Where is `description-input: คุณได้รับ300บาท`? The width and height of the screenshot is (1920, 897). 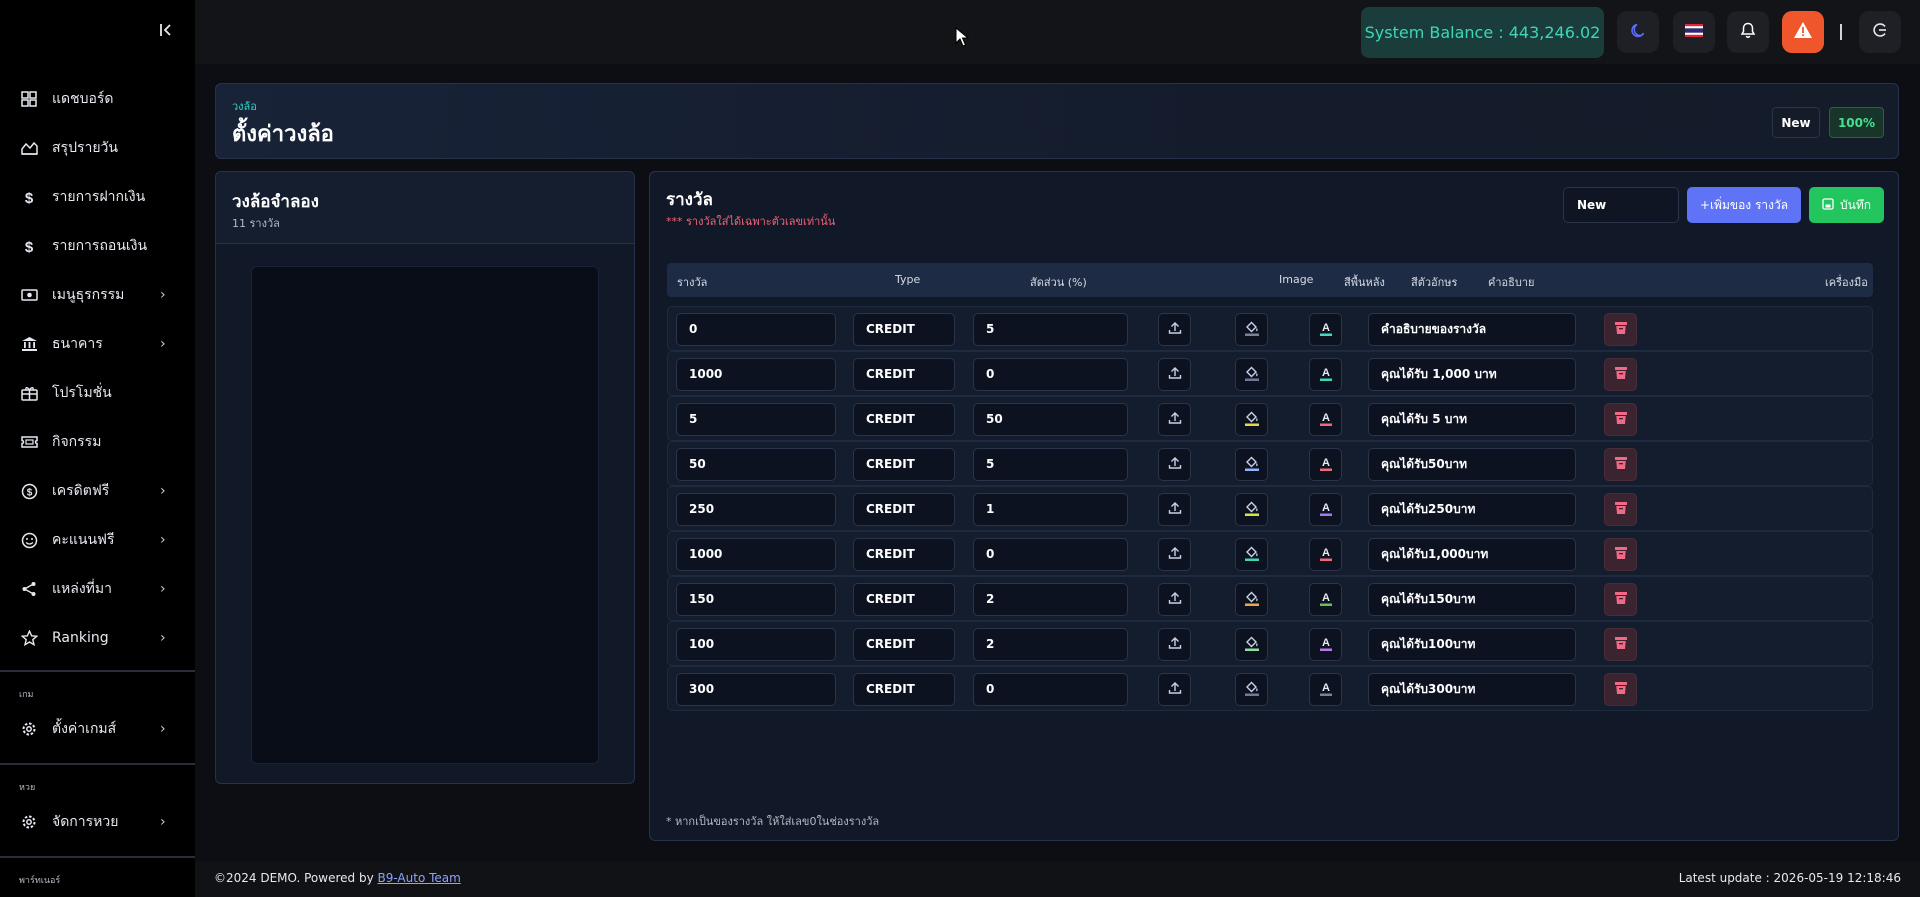
description-input: คุณได้รับ300บาท is located at coordinates (1472, 689).